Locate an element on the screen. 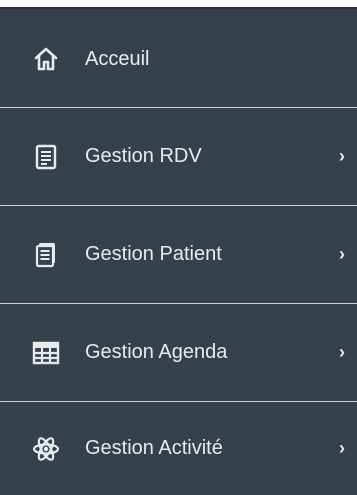 This screenshot has width=357, height=495. table-grid-icon is located at coordinates (46, 353).